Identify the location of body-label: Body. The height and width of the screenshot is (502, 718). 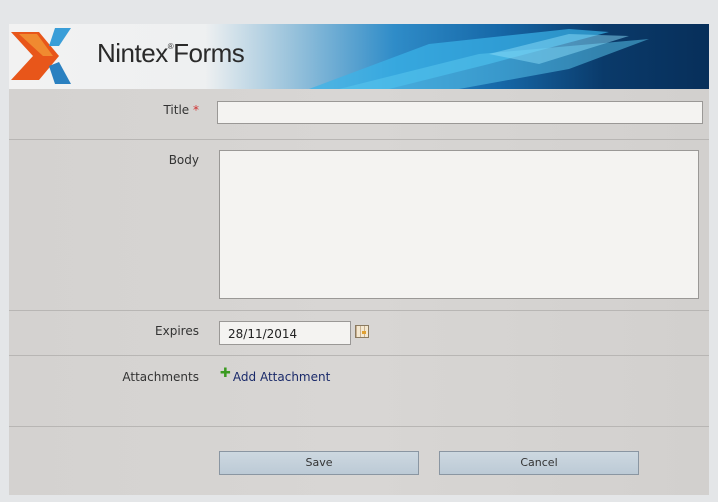
(183, 160).